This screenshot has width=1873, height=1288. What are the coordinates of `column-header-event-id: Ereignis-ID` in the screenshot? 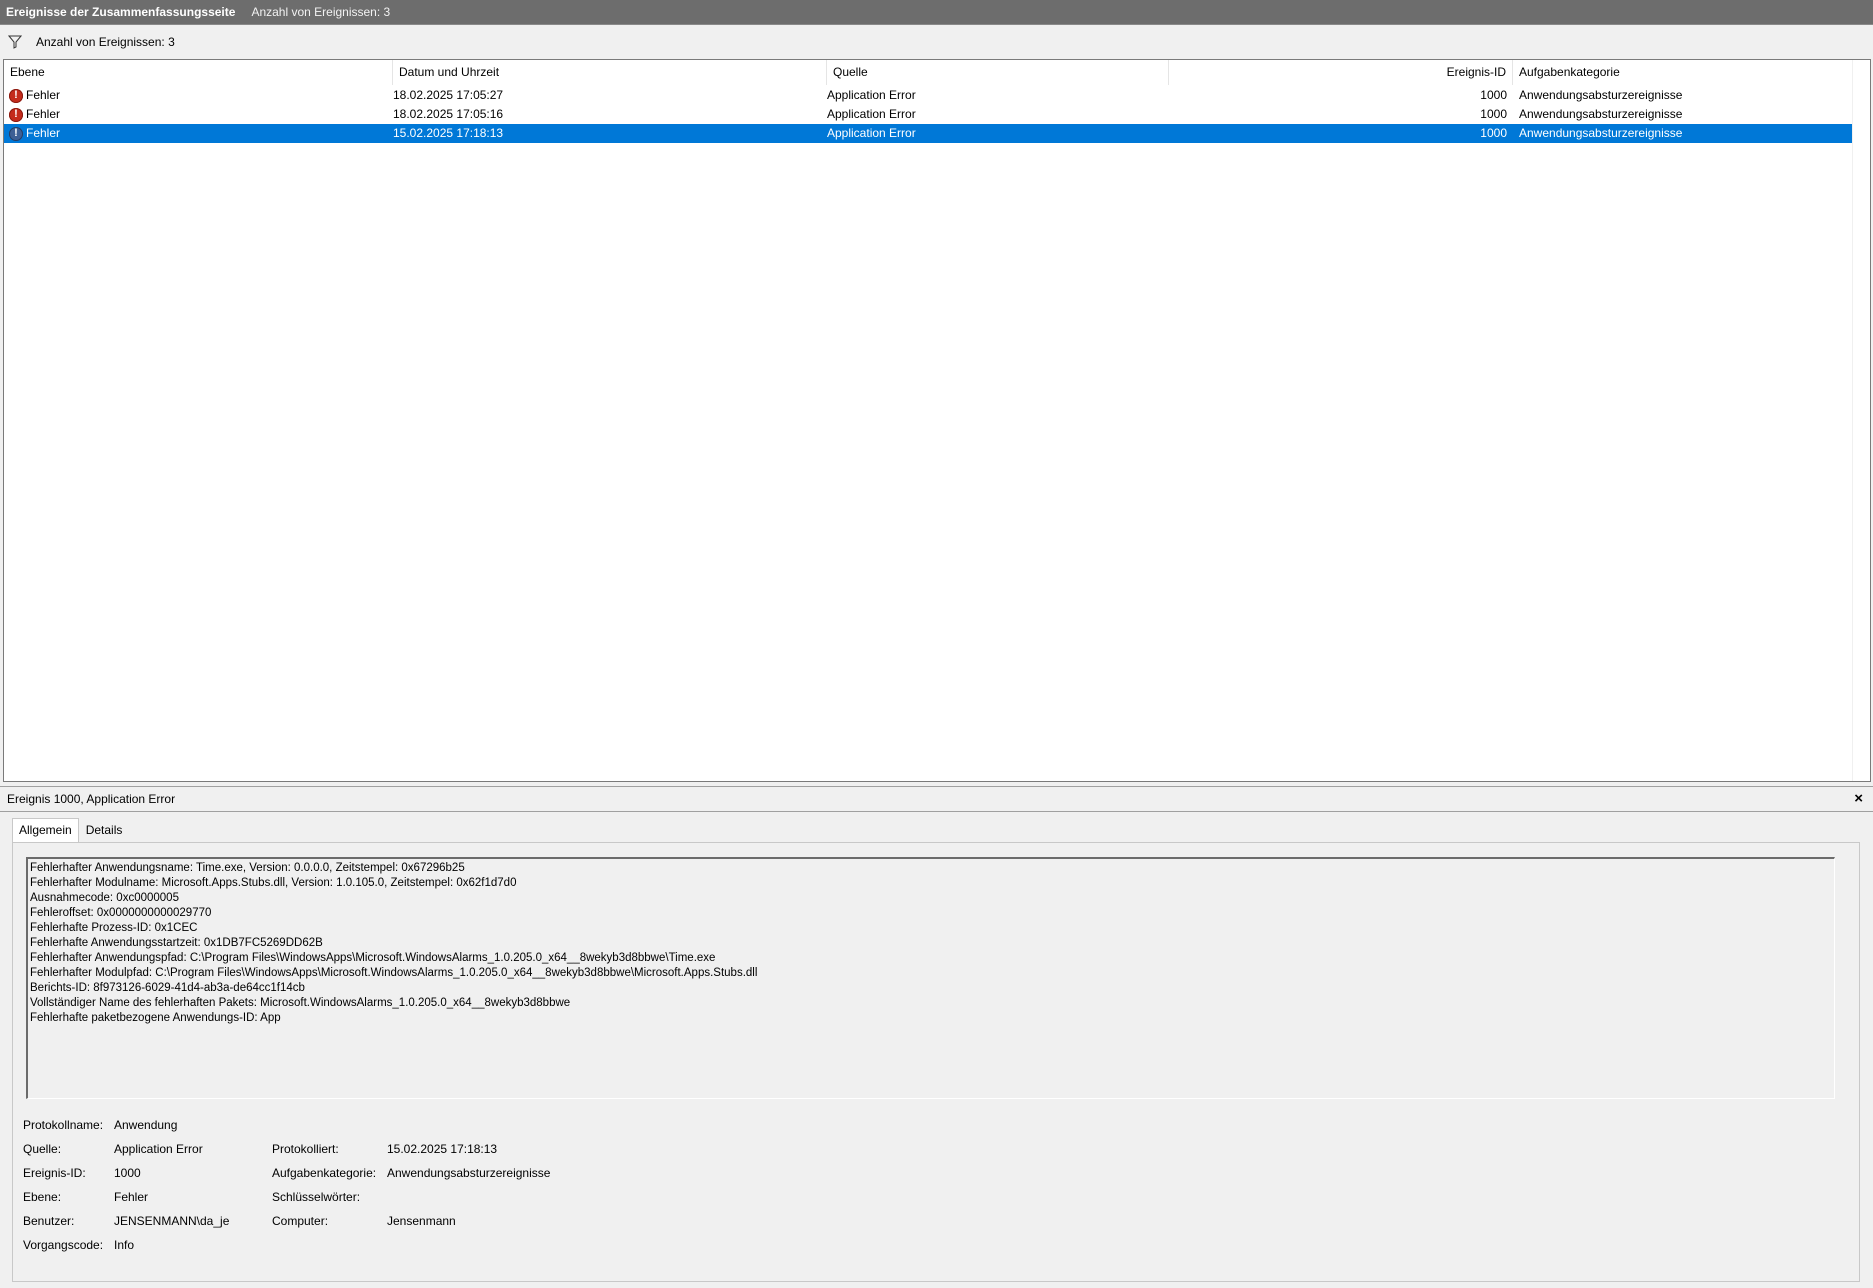 It's located at (1341, 72).